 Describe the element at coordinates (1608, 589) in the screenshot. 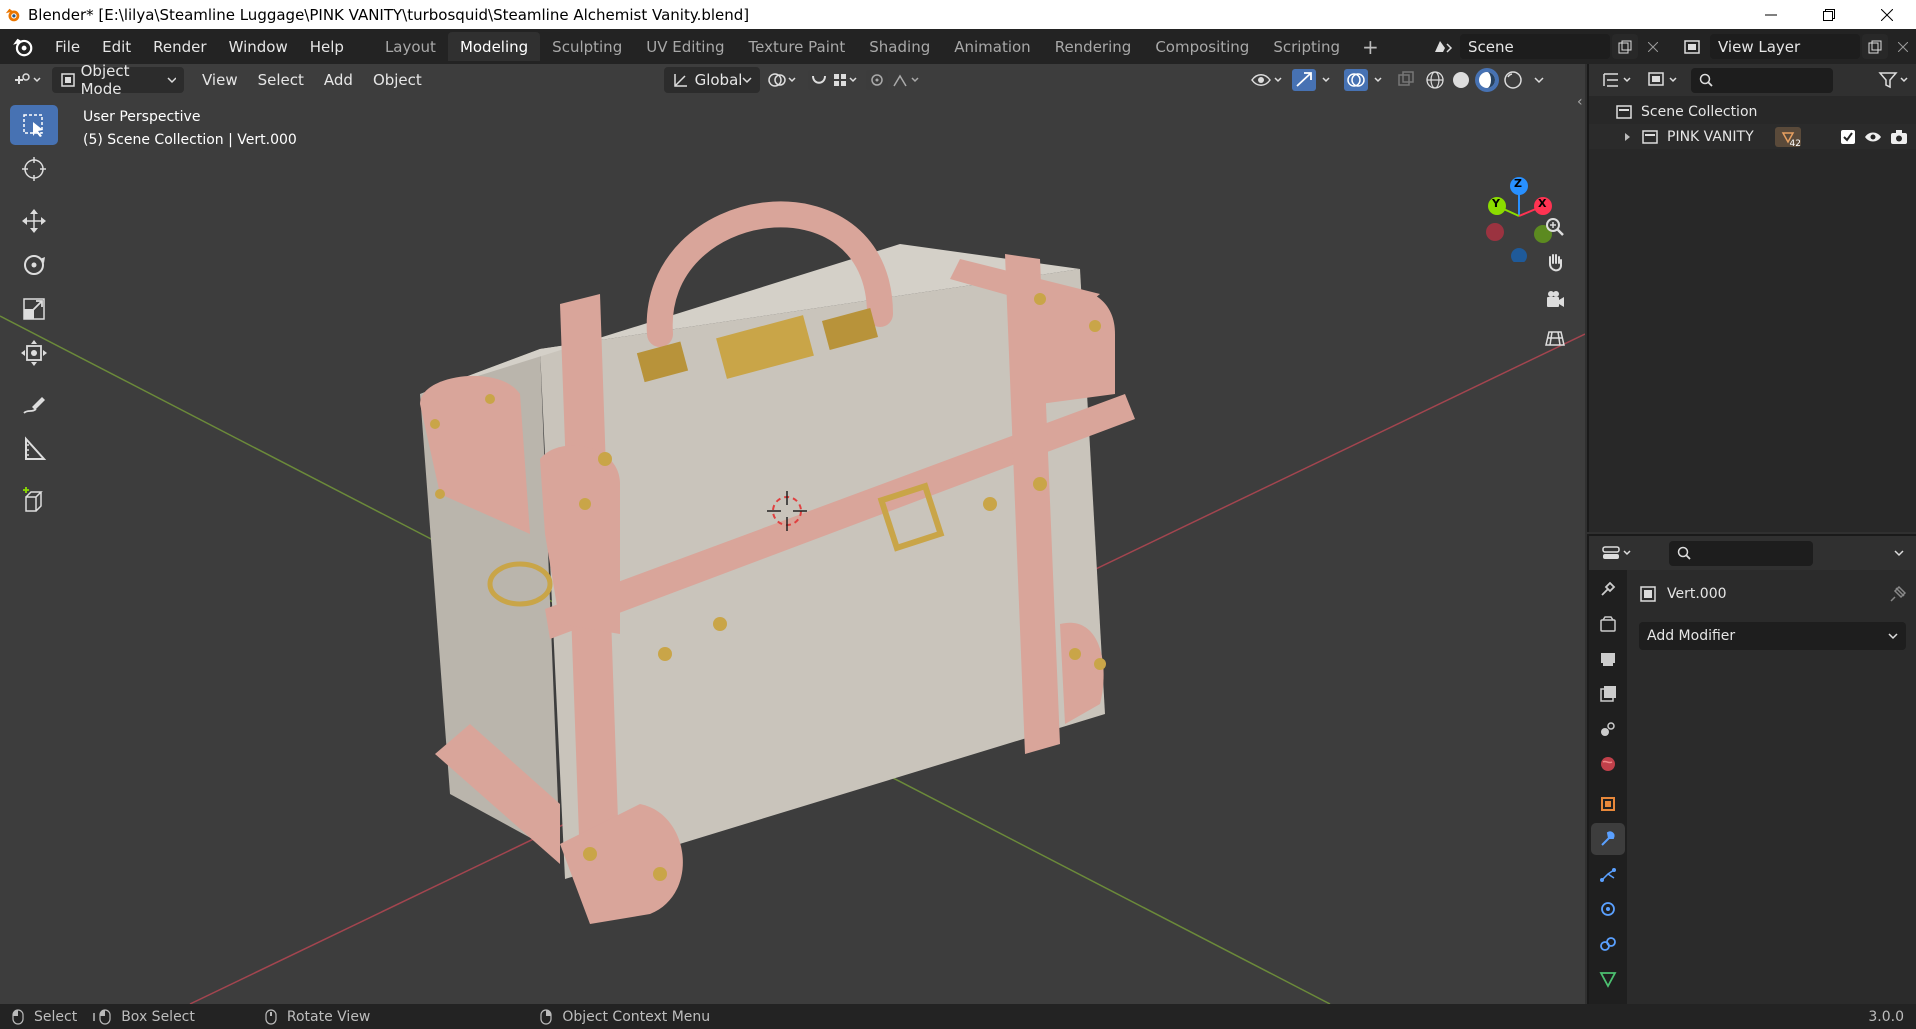

I see `tool-tab-icon` at that location.